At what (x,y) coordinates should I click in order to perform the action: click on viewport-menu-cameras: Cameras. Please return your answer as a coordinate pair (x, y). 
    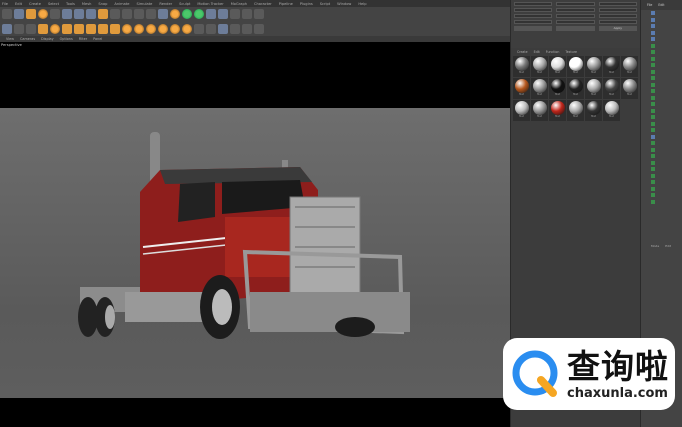
    Looking at the image, I should click on (27, 39).